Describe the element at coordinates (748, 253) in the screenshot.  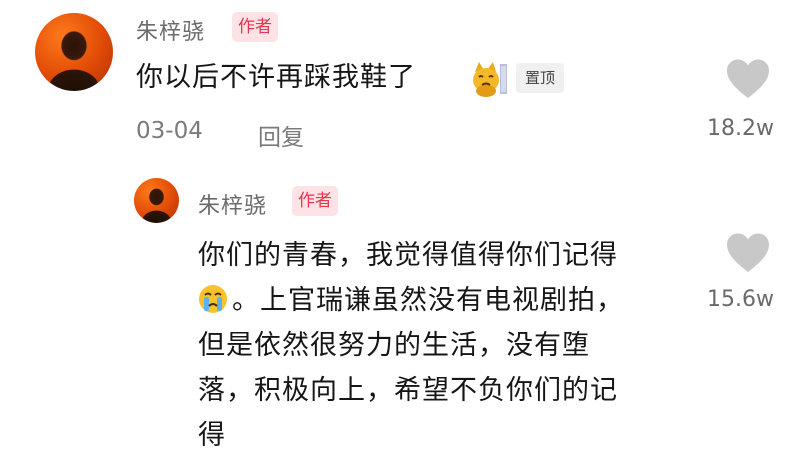
I see `reply-like-heart-icon` at that location.